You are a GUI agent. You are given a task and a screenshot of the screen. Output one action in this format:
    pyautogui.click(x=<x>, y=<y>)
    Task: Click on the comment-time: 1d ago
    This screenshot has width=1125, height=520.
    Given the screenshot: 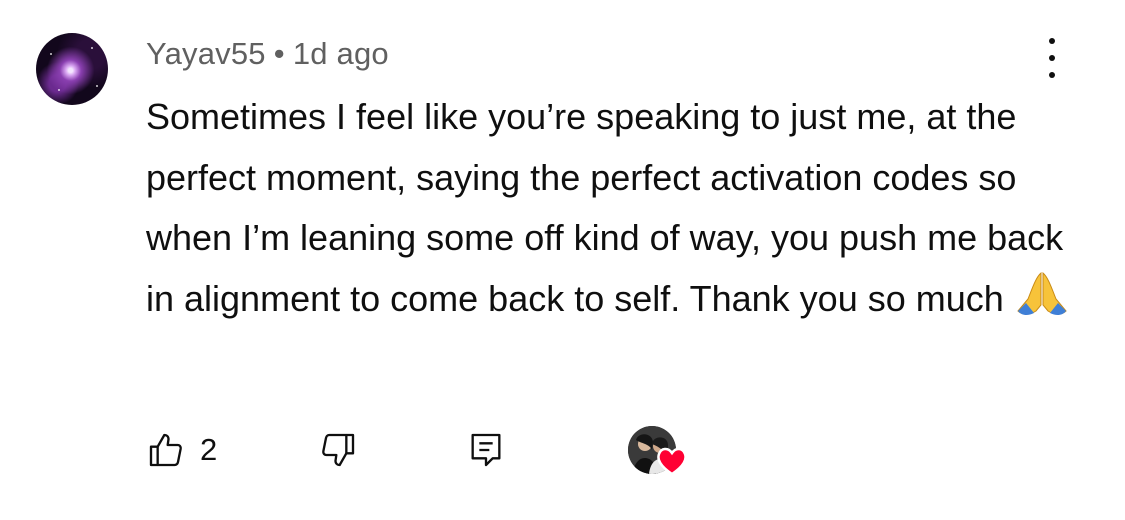 What is the action you would take?
    pyautogui.click(x=341, y=53)
    